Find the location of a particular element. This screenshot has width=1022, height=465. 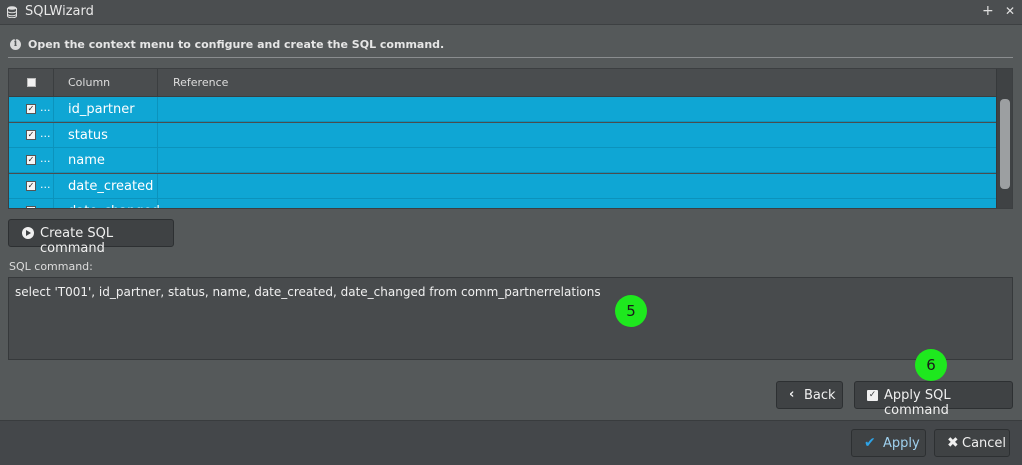

cancel-button: ✖ Cancel is located at coordinates (972, 443).